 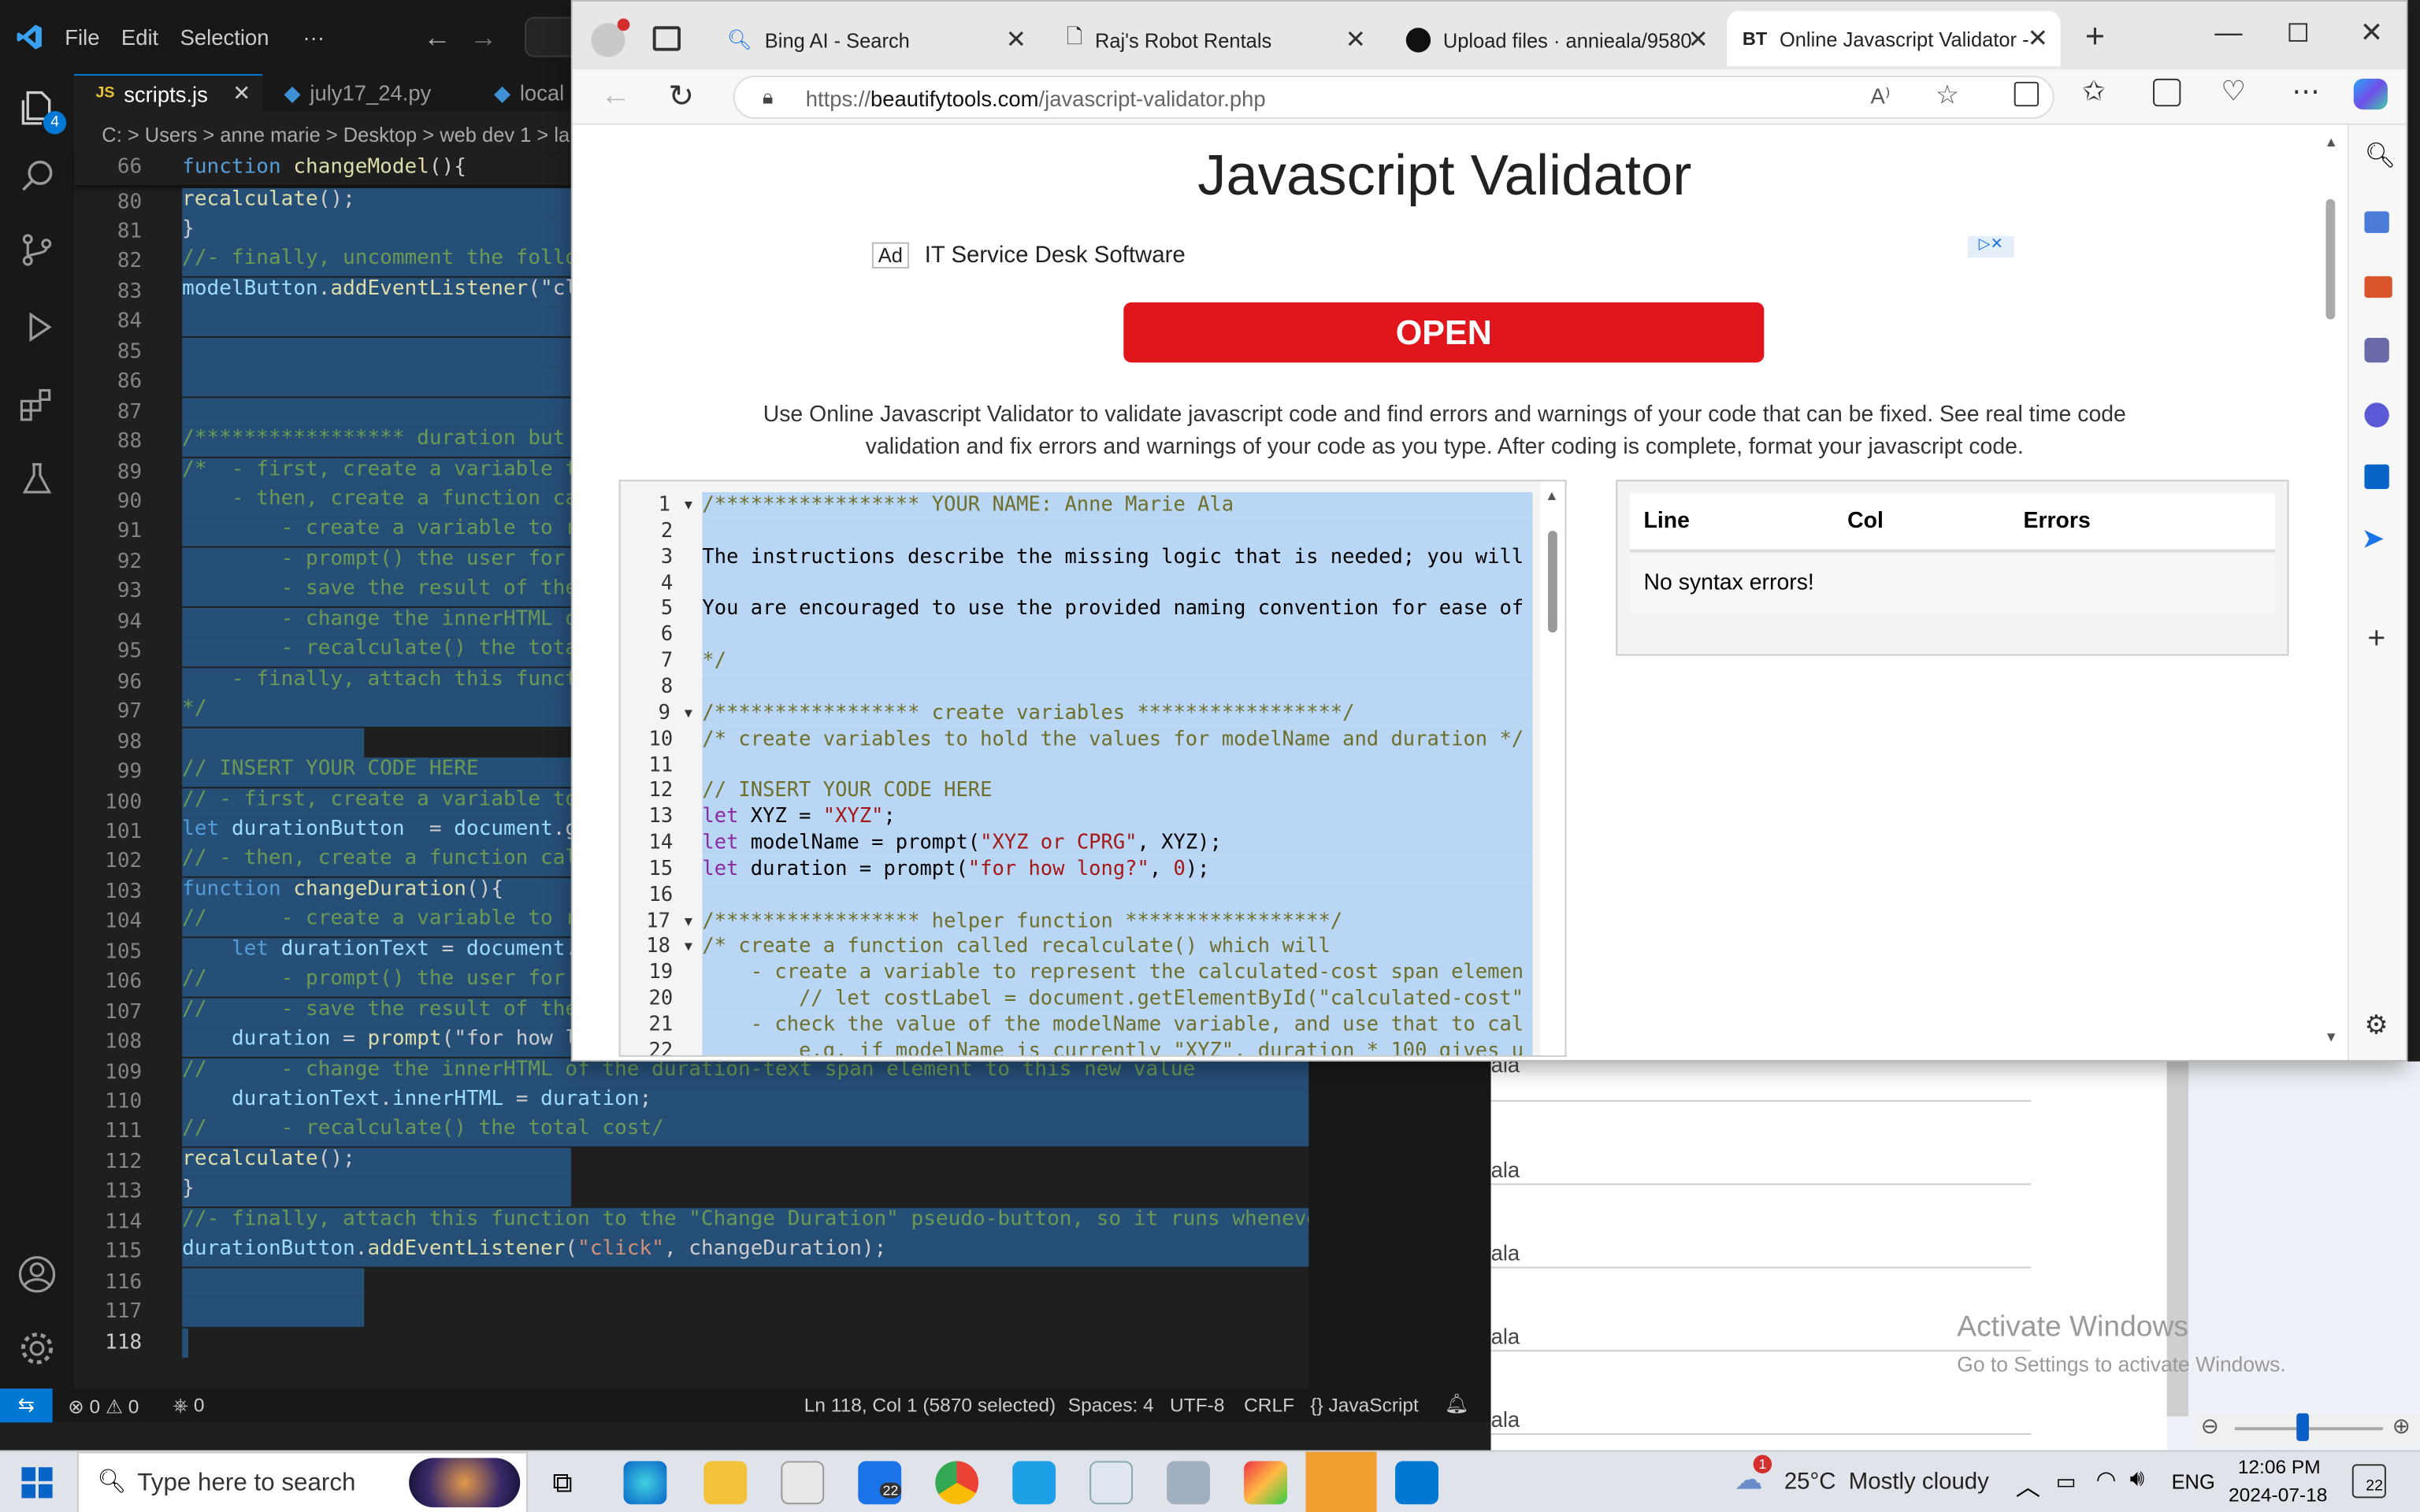 What do you see at coordinates (1552, 768) in the screenshot?
I see `editor-scrollbar: ▲` at bounding box center [1552, 768].